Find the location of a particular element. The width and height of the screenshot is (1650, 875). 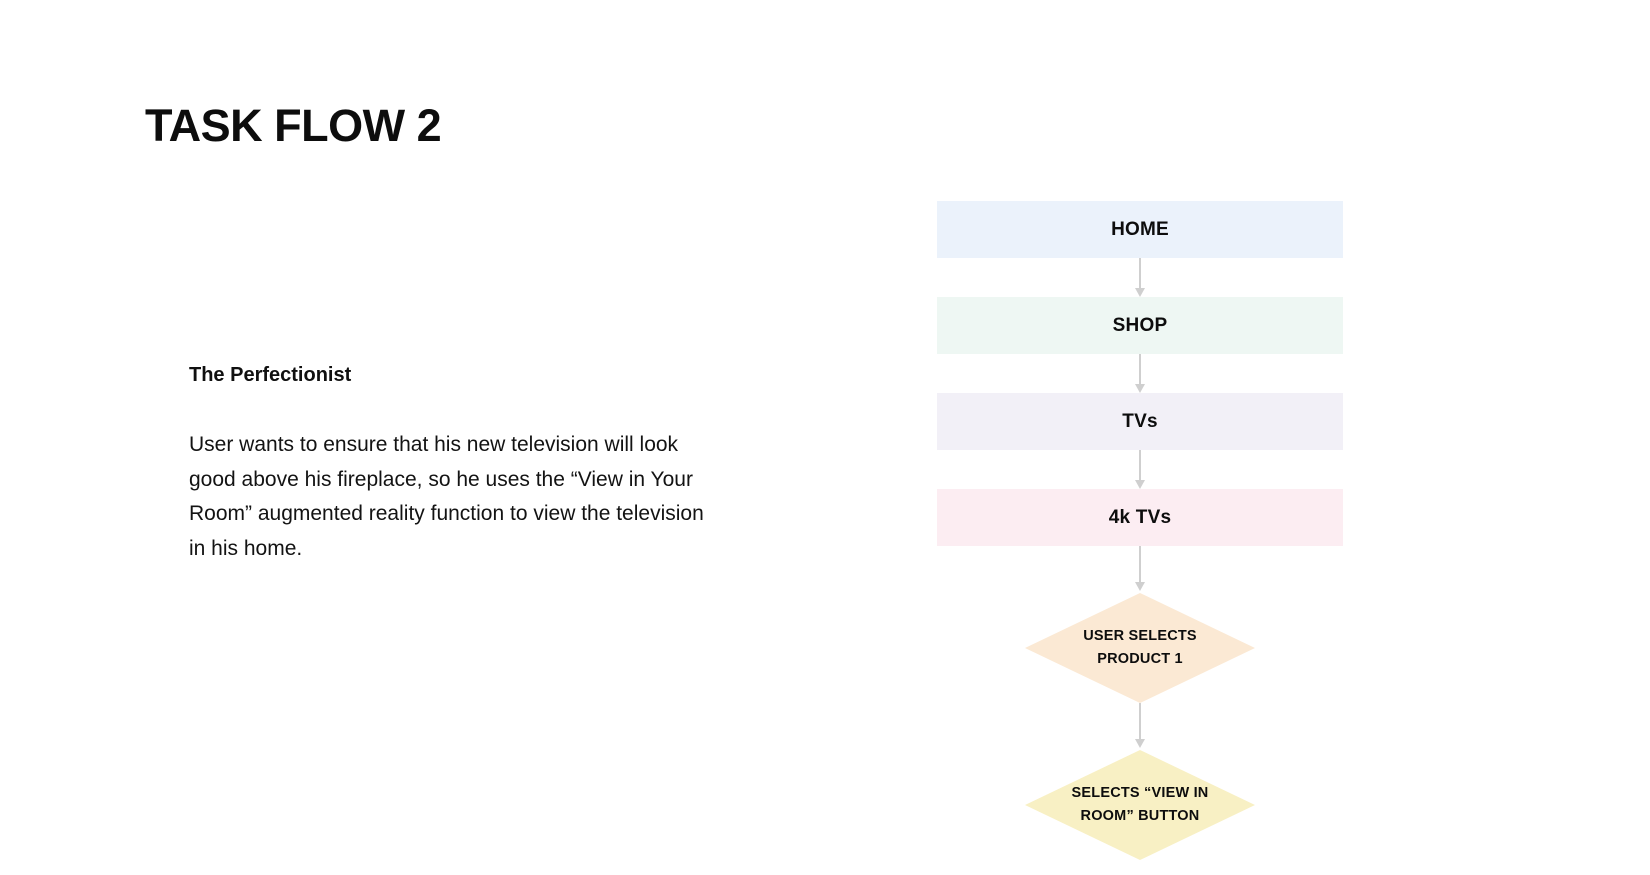

flow-node-label: HOME is located at coordinates (1140, 229).